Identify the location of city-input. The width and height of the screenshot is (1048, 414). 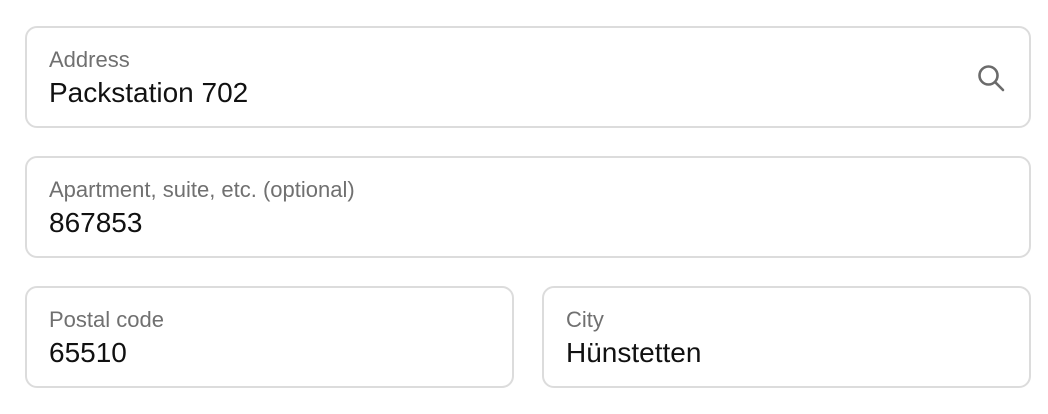
(758, 353).